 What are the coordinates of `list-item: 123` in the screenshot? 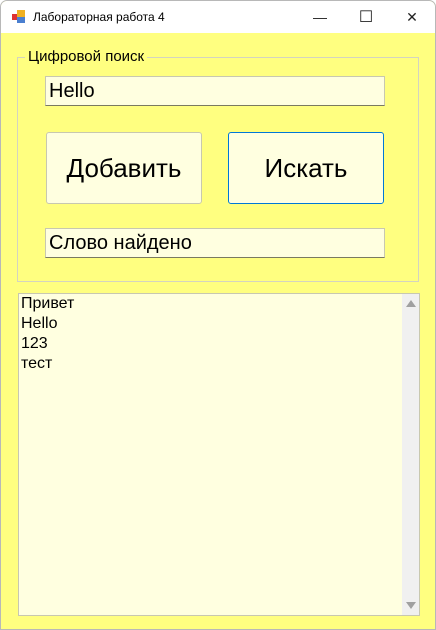 It's located at (219, 344).